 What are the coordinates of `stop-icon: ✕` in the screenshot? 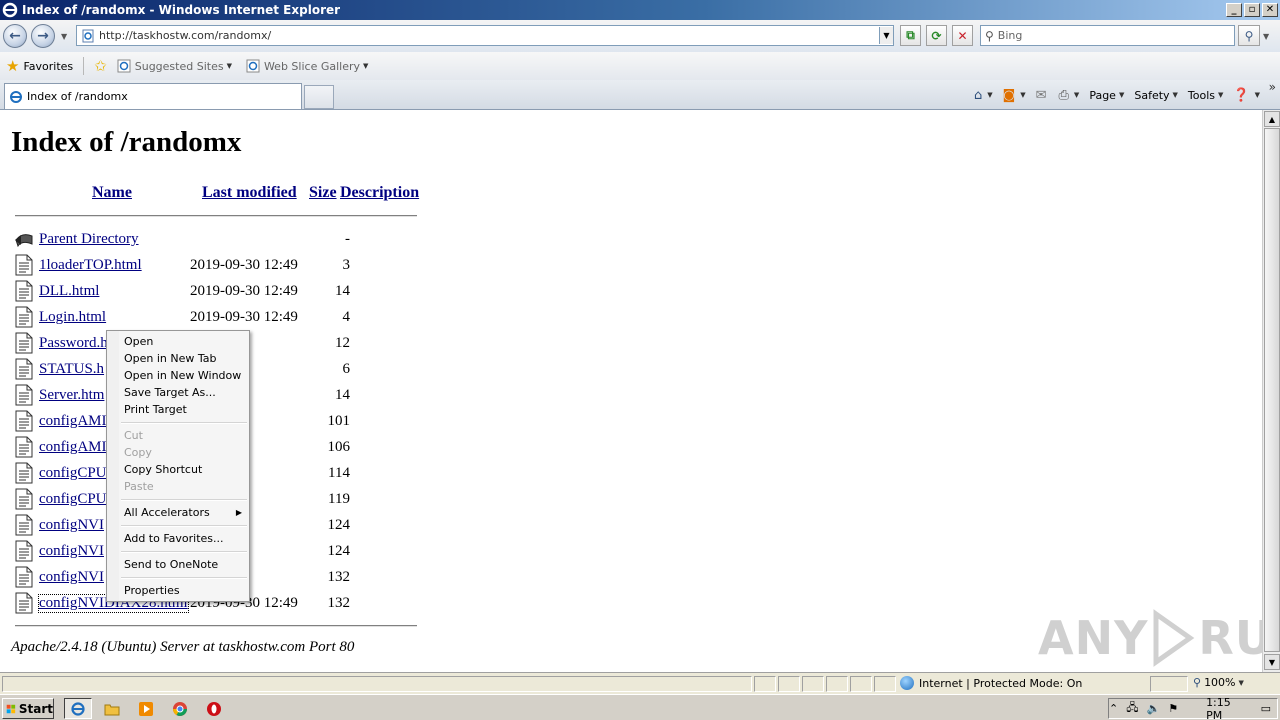 It's located at (962, 35).